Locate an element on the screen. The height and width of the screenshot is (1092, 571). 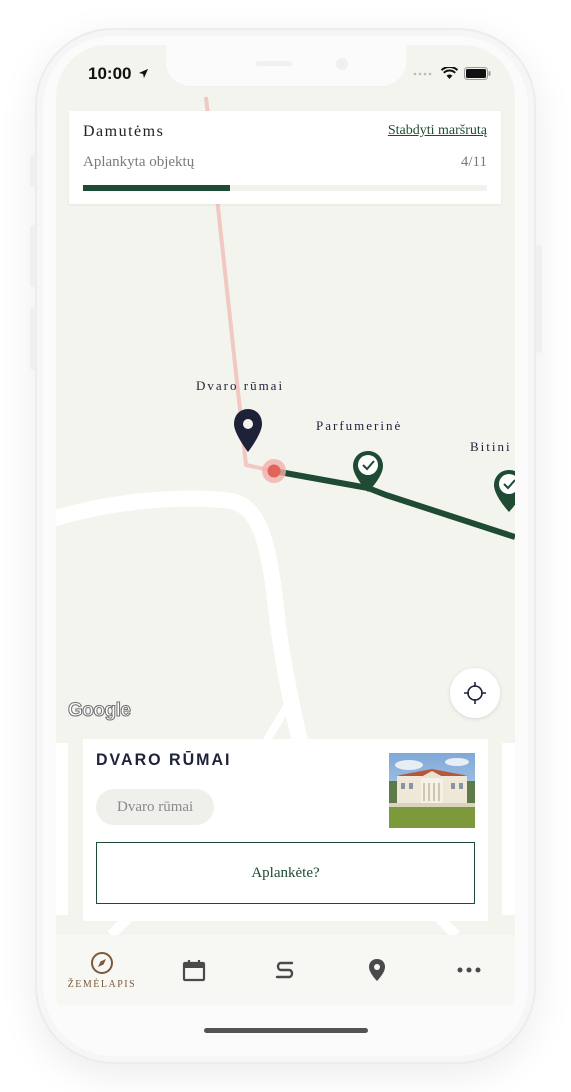
google-attribution-logo: Google is located at coordinates (99, 711).